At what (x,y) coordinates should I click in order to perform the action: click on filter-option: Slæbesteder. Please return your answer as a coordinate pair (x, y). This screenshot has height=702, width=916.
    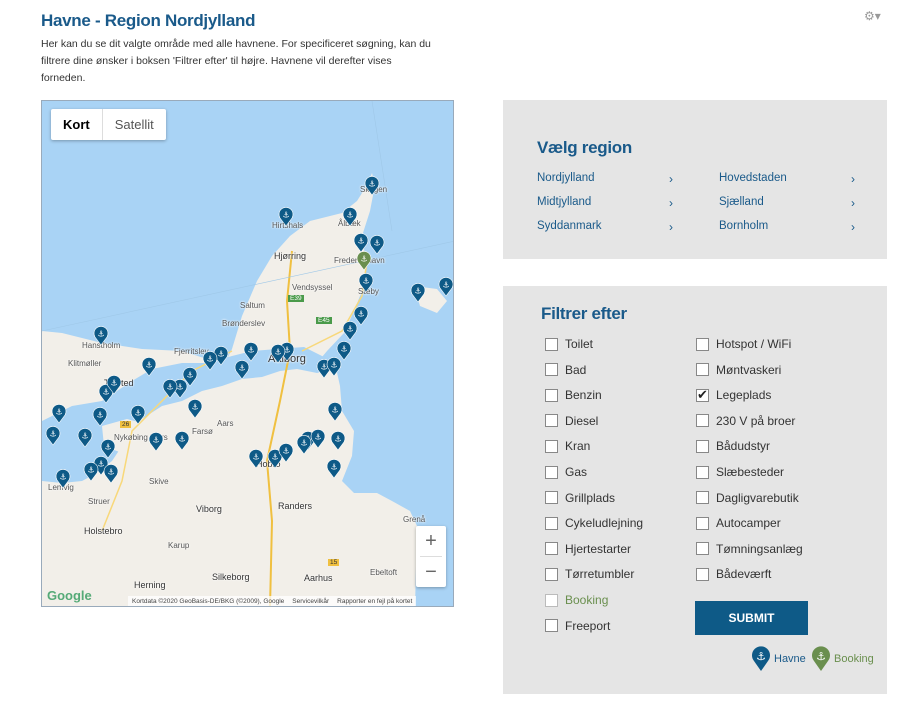
    Looking at the image, I should click on (740, 472).